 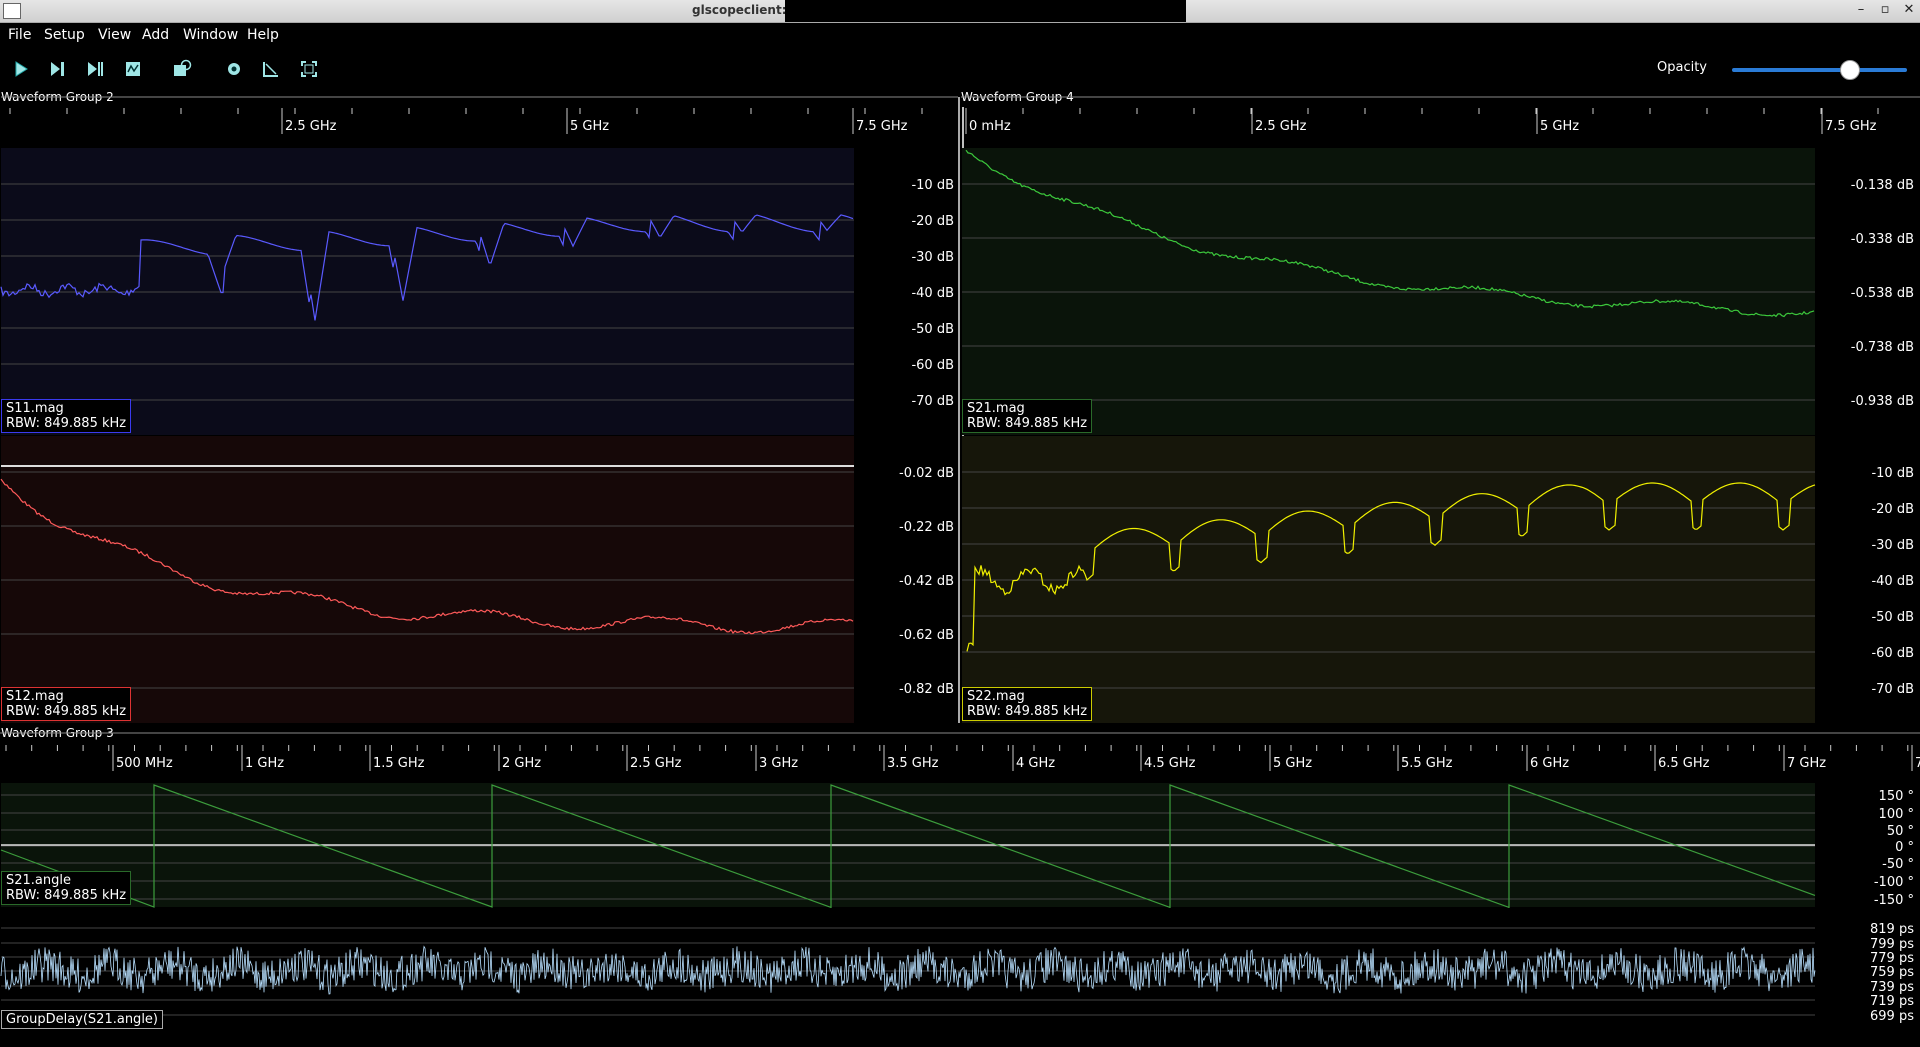 I want to click on angle-tick-label: -150 °, so click(x=1894, y=900).